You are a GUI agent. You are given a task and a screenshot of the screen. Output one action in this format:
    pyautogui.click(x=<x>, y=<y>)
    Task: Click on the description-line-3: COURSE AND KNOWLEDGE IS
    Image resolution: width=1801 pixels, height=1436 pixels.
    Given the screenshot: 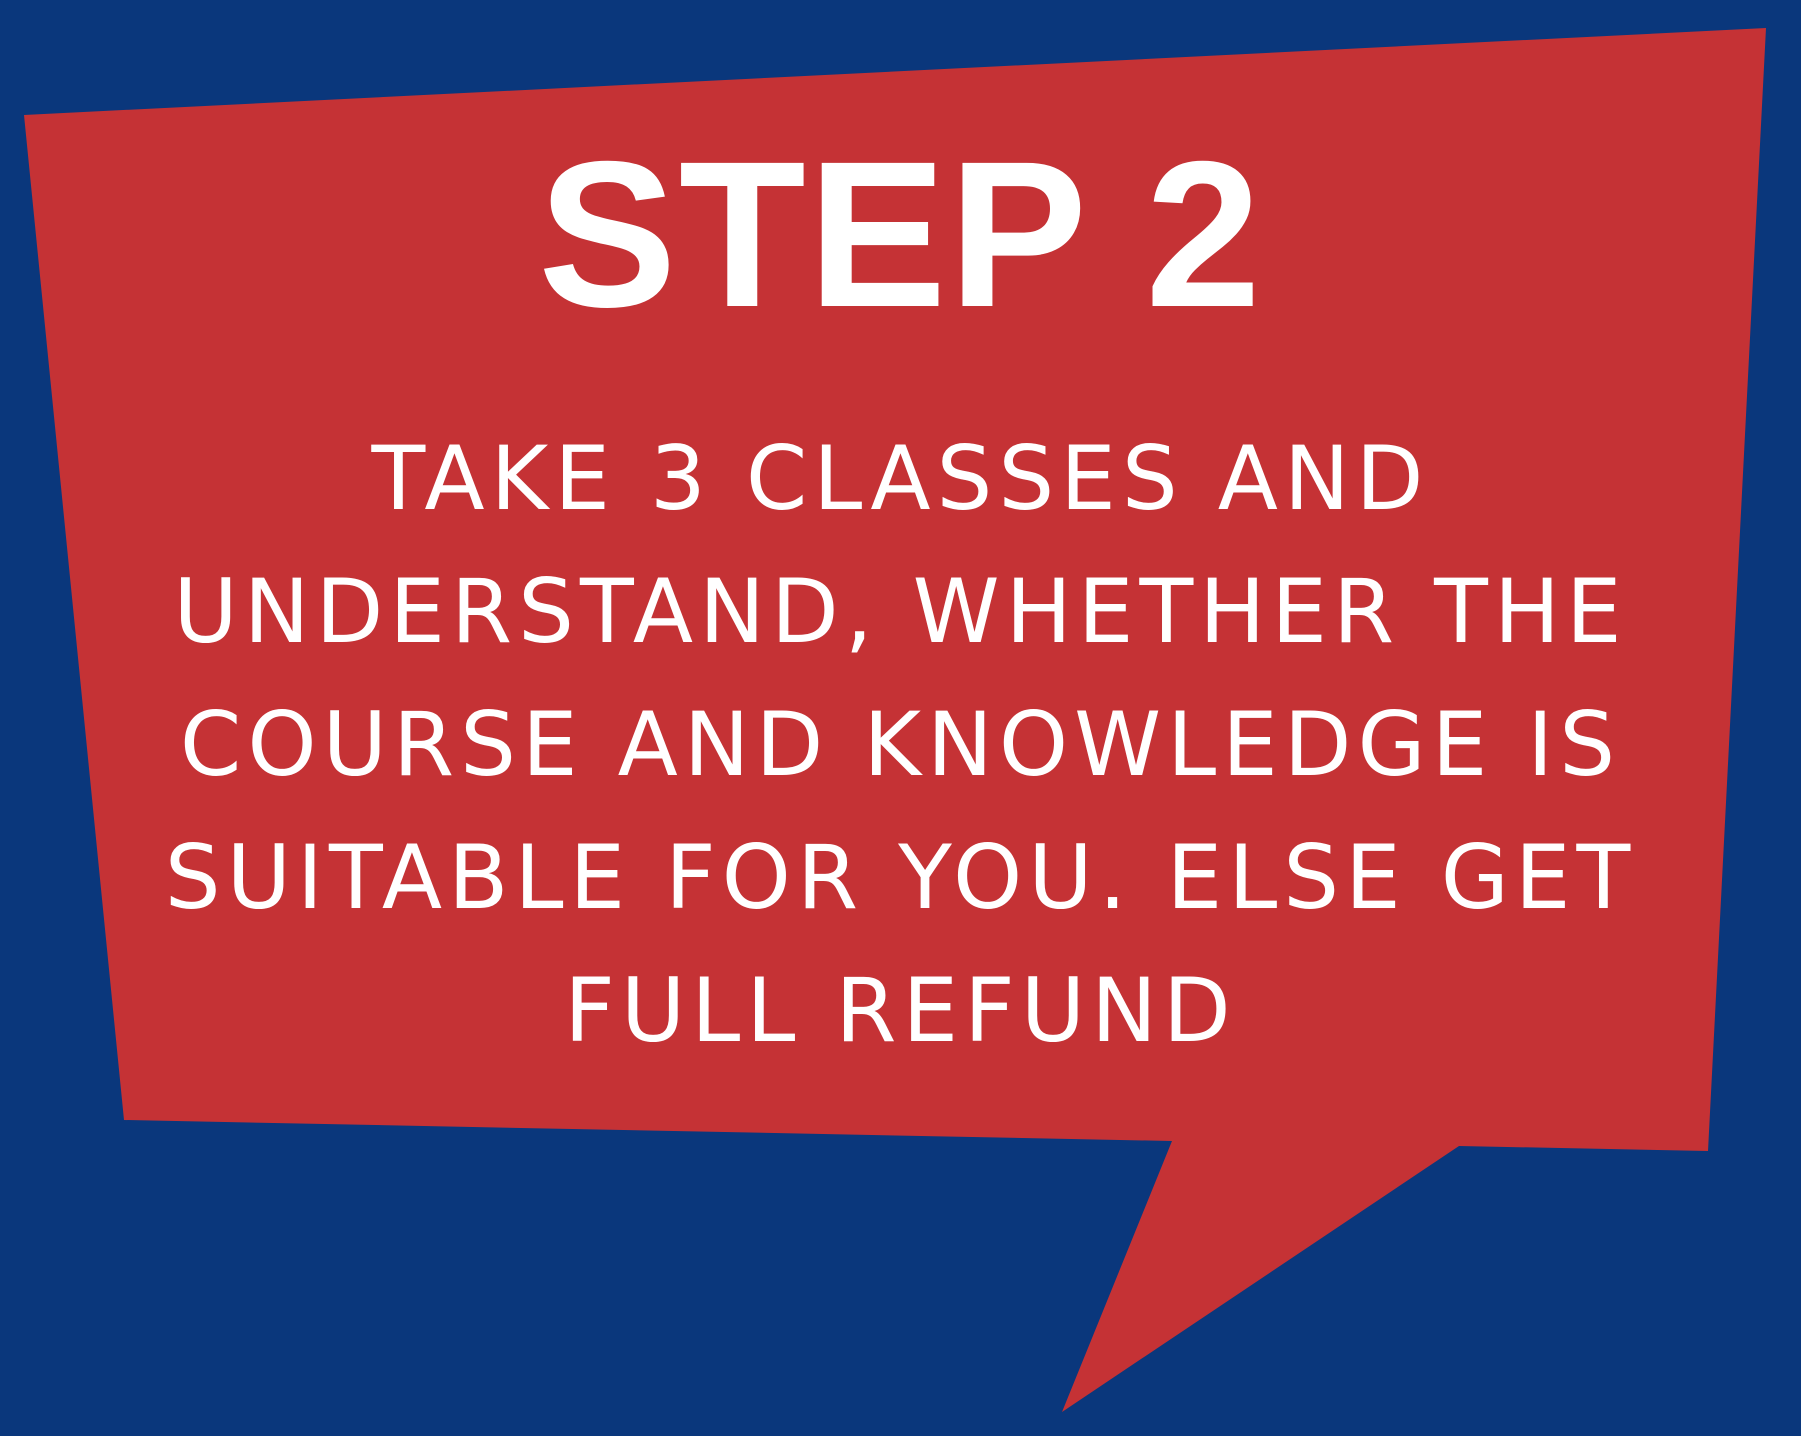 What is the action you would take?
    pyautogui.click(x=900, y=744)
    